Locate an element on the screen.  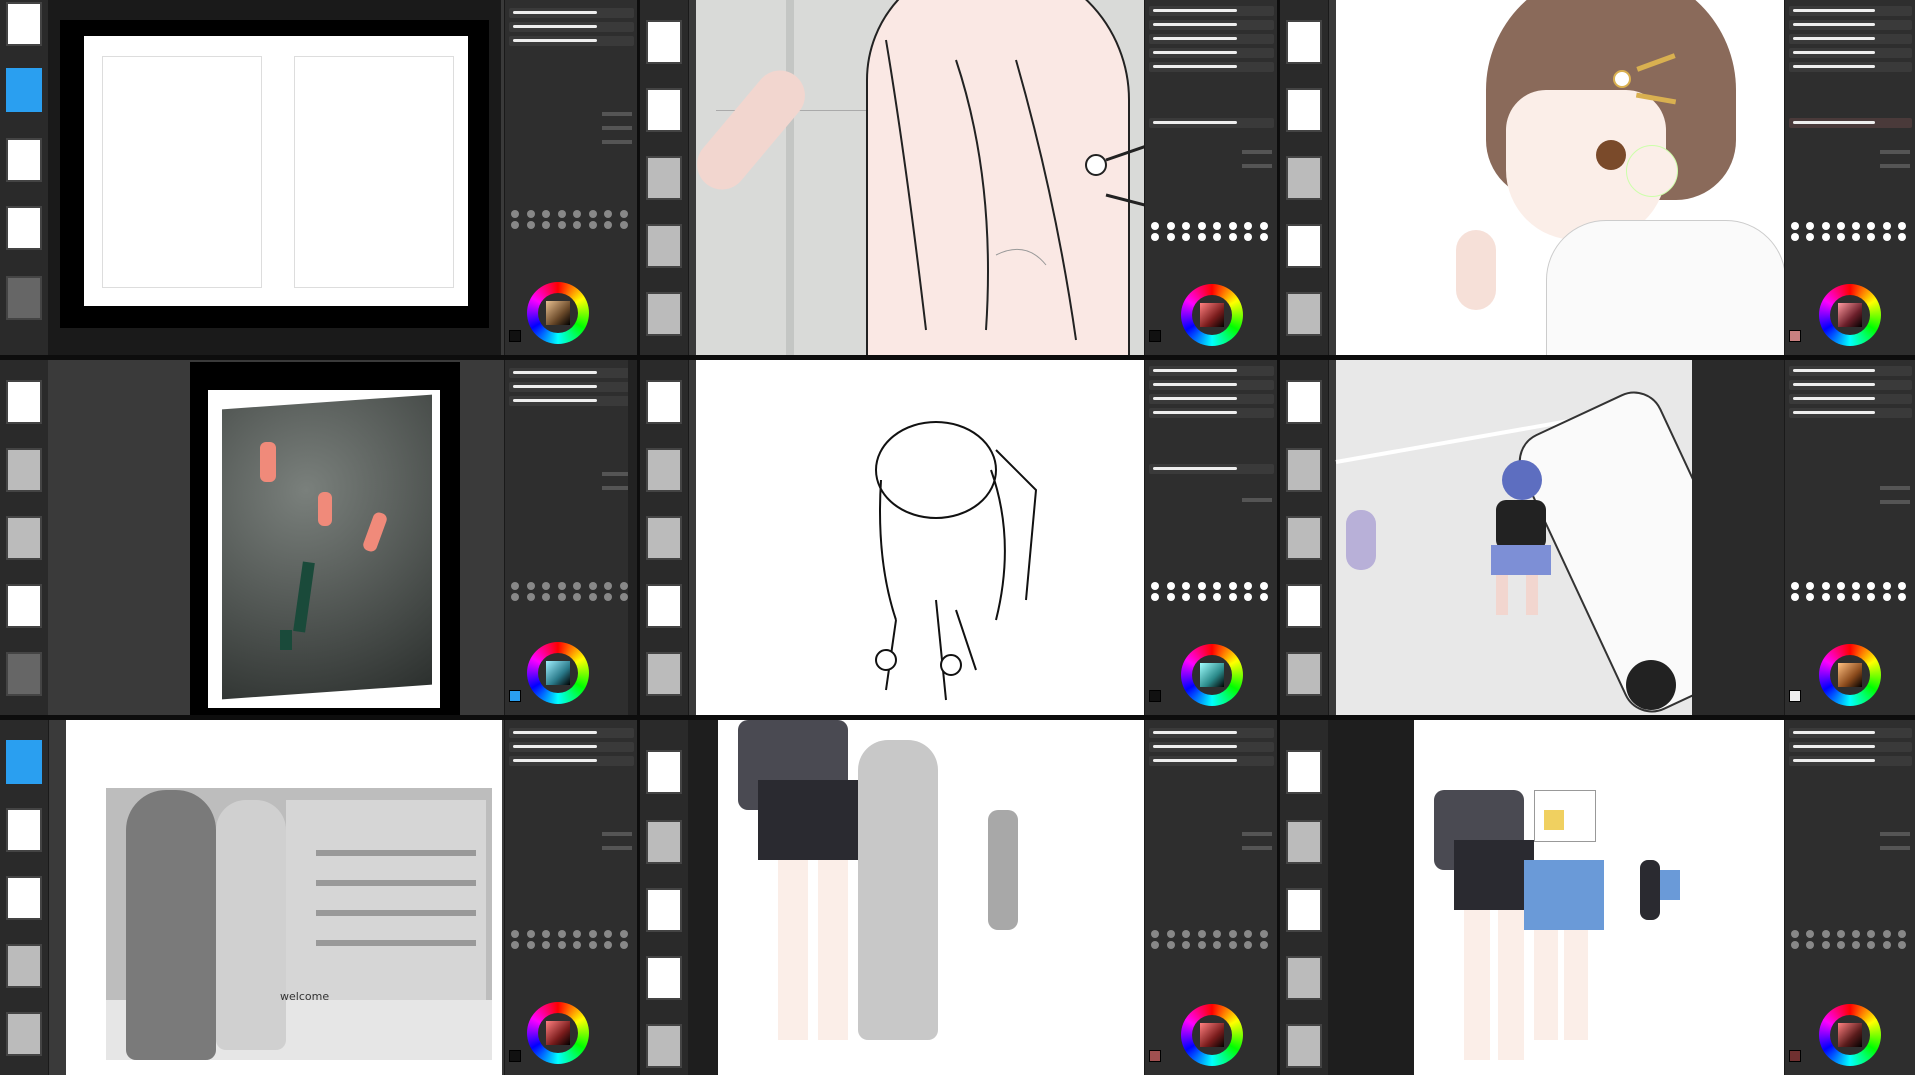
canvas-area is located at coordinates (274, 177).